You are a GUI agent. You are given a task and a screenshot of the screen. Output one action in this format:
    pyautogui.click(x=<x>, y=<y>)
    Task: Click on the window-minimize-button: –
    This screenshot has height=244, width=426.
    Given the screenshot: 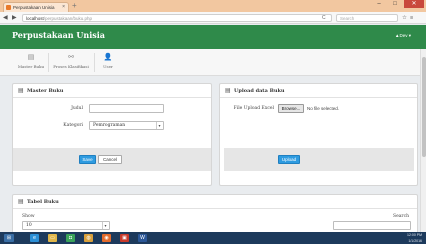 What is the action you would take?
    pyautogui.click(x=379, y=4)
    